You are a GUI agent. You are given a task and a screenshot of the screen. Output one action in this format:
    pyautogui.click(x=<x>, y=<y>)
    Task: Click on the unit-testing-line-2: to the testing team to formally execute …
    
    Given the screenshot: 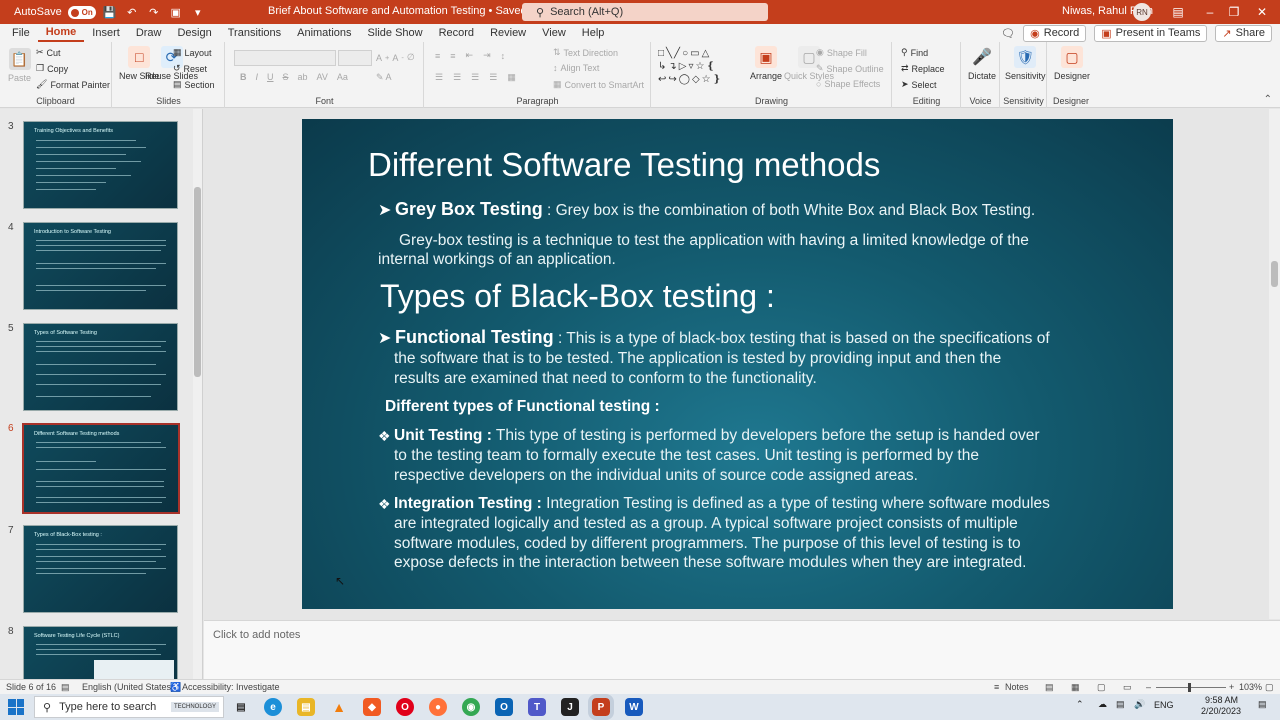 What is the action you would take?
    pyautogui.click(x=686, y=456)
    